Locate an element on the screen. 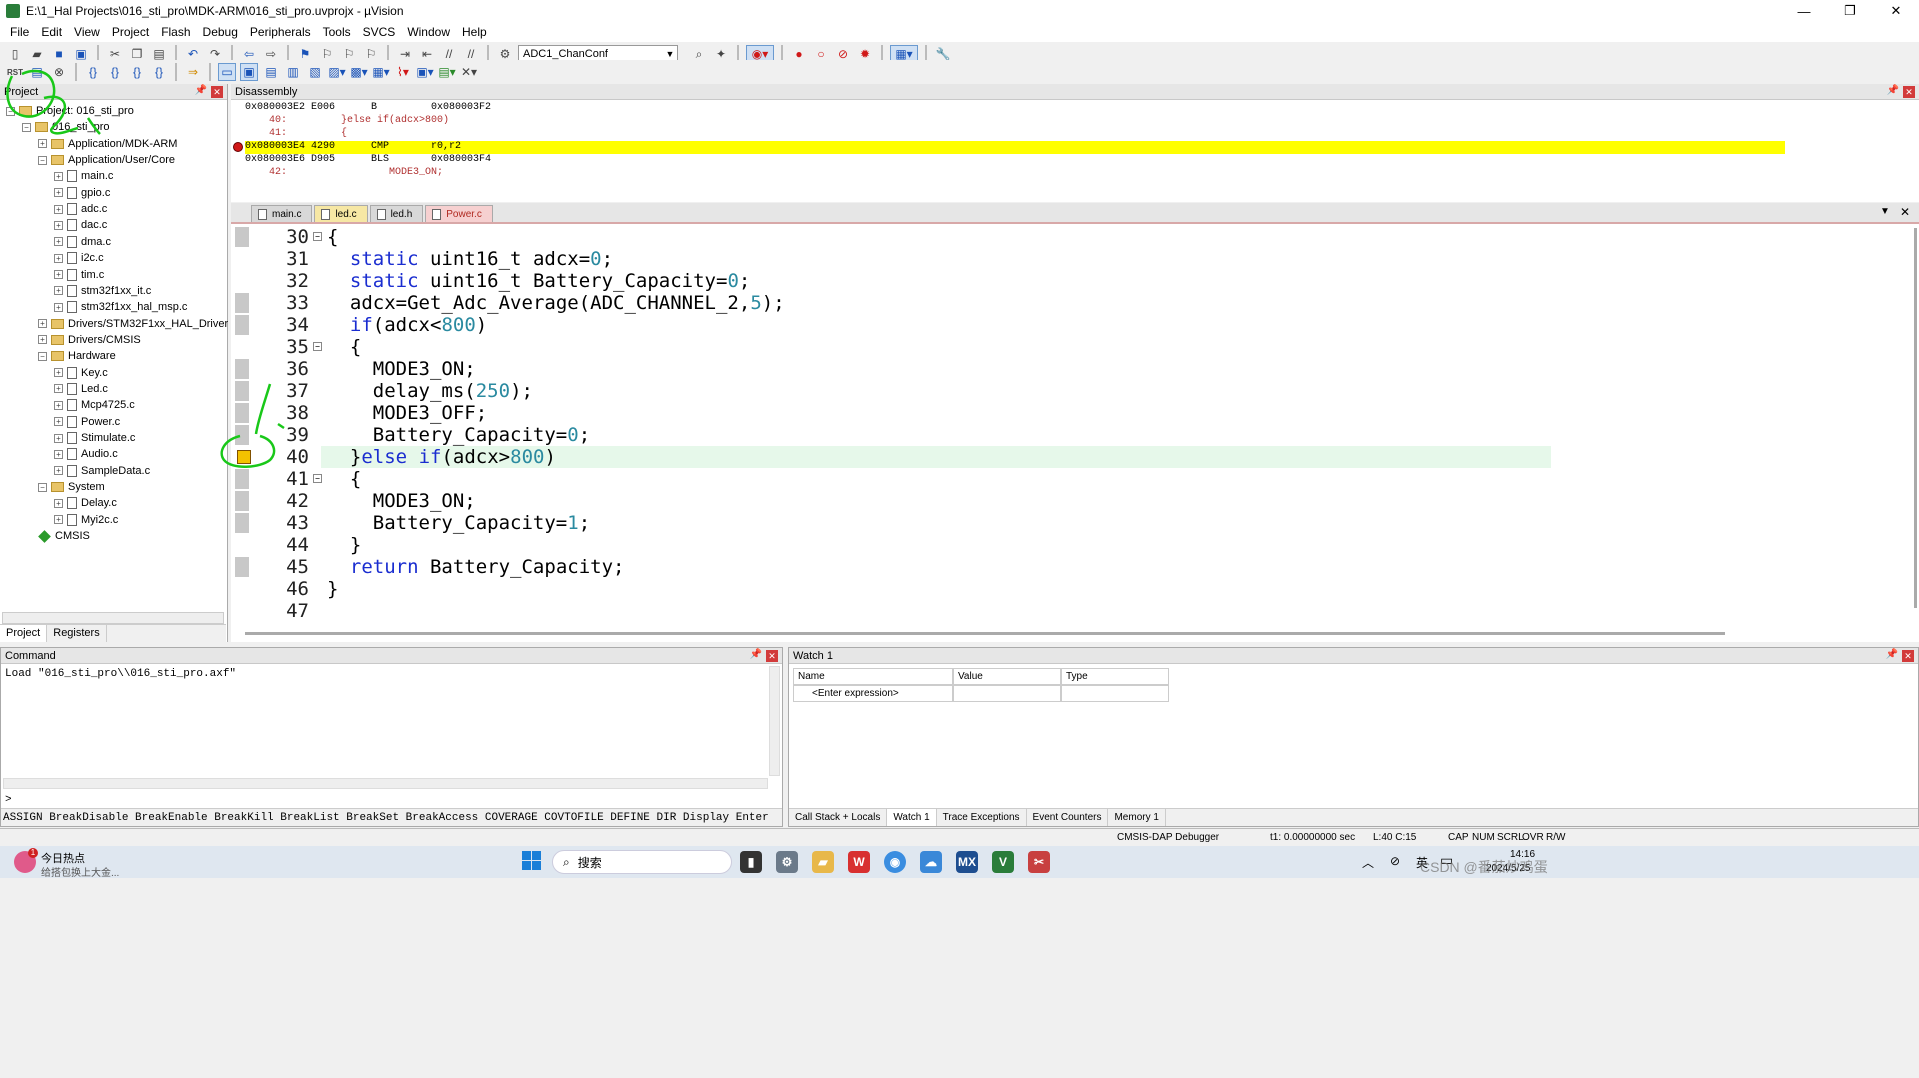 The width and height of the screenshot is (1919, 1078). code-line: 39 Battery_Capacity=0; is located at coordinates (1061, 435).